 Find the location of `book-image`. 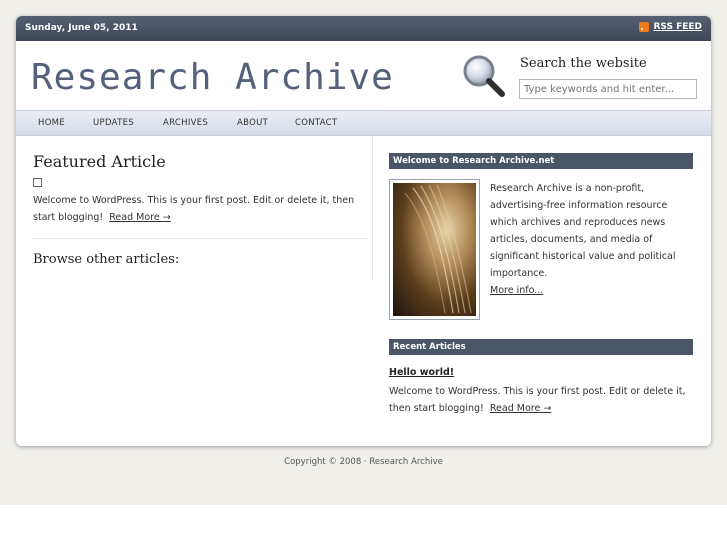

book-image is located at coordinates (434, 249).